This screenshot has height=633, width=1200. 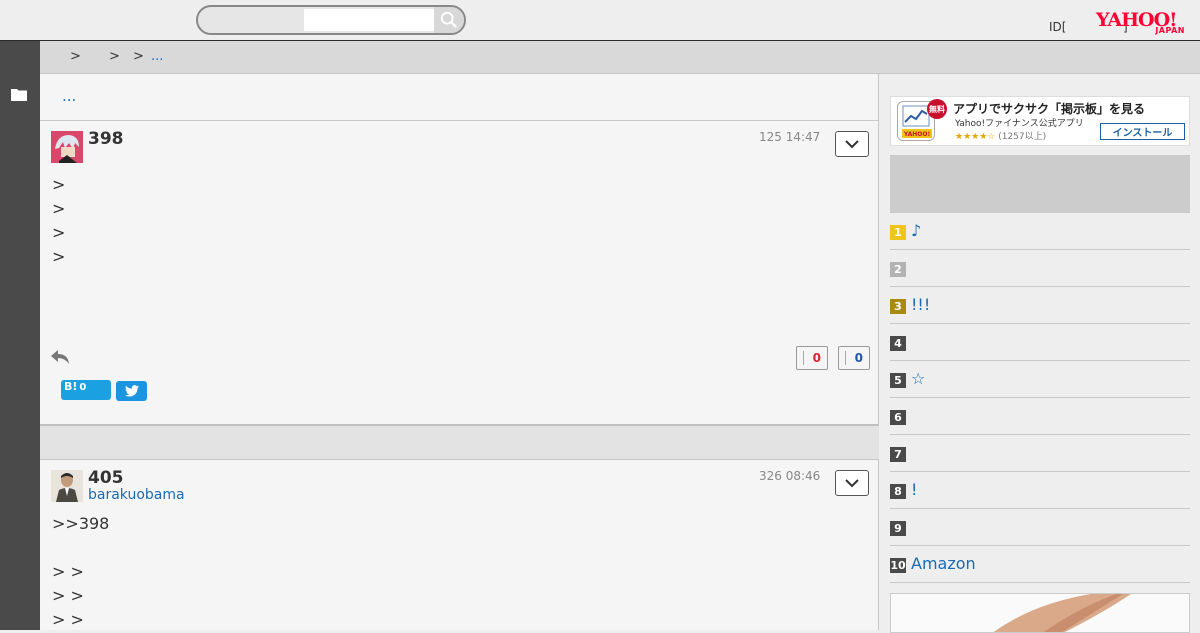 I want to click on site-header: ID[ ] YAHOO! JAPAN, so click(x=600, y=20).